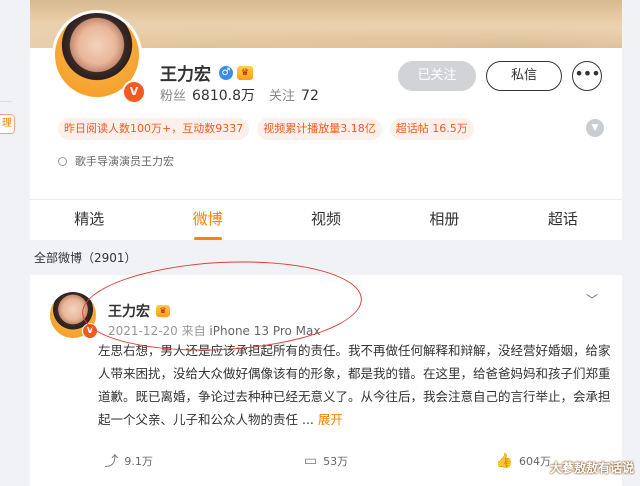 Image resolution: width=640 pixels, height=486 pixels. Describe the element at coordinates (592, 299) in the screenshot. I see `chevron-down-icon: ﹀` at that location.